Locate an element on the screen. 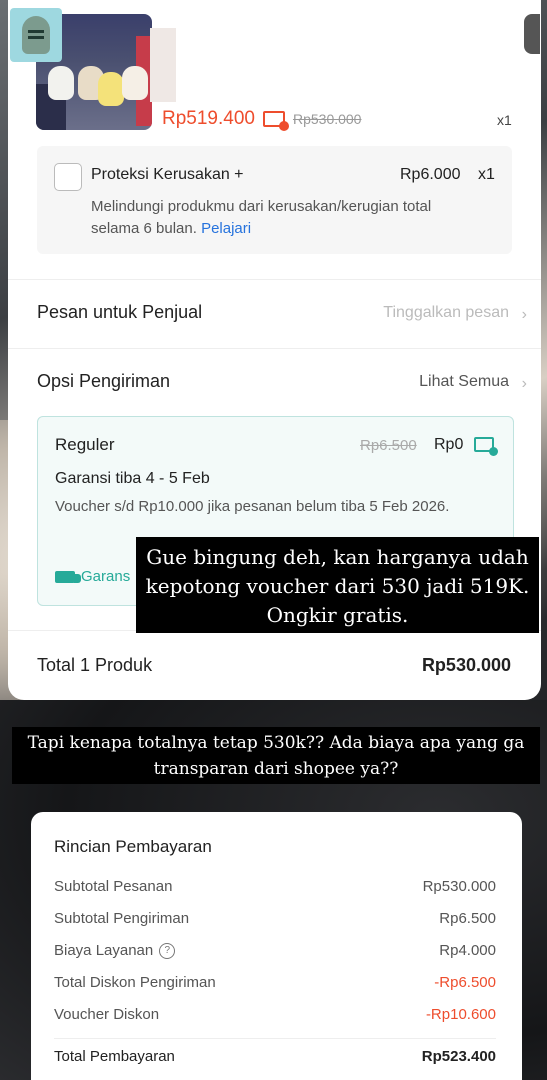  order-total-value: Rp530.000 is located at coordinates (466, 665).